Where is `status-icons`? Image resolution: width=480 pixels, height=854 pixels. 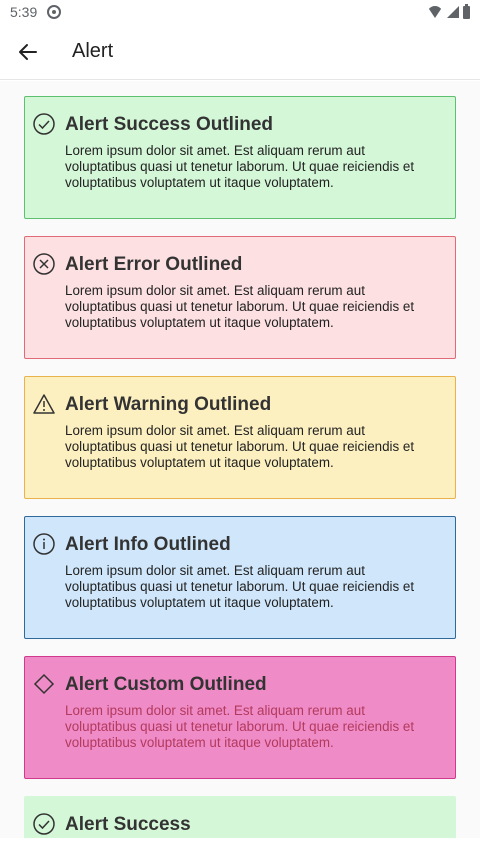
status-icons is located at coordinates (448, 11).